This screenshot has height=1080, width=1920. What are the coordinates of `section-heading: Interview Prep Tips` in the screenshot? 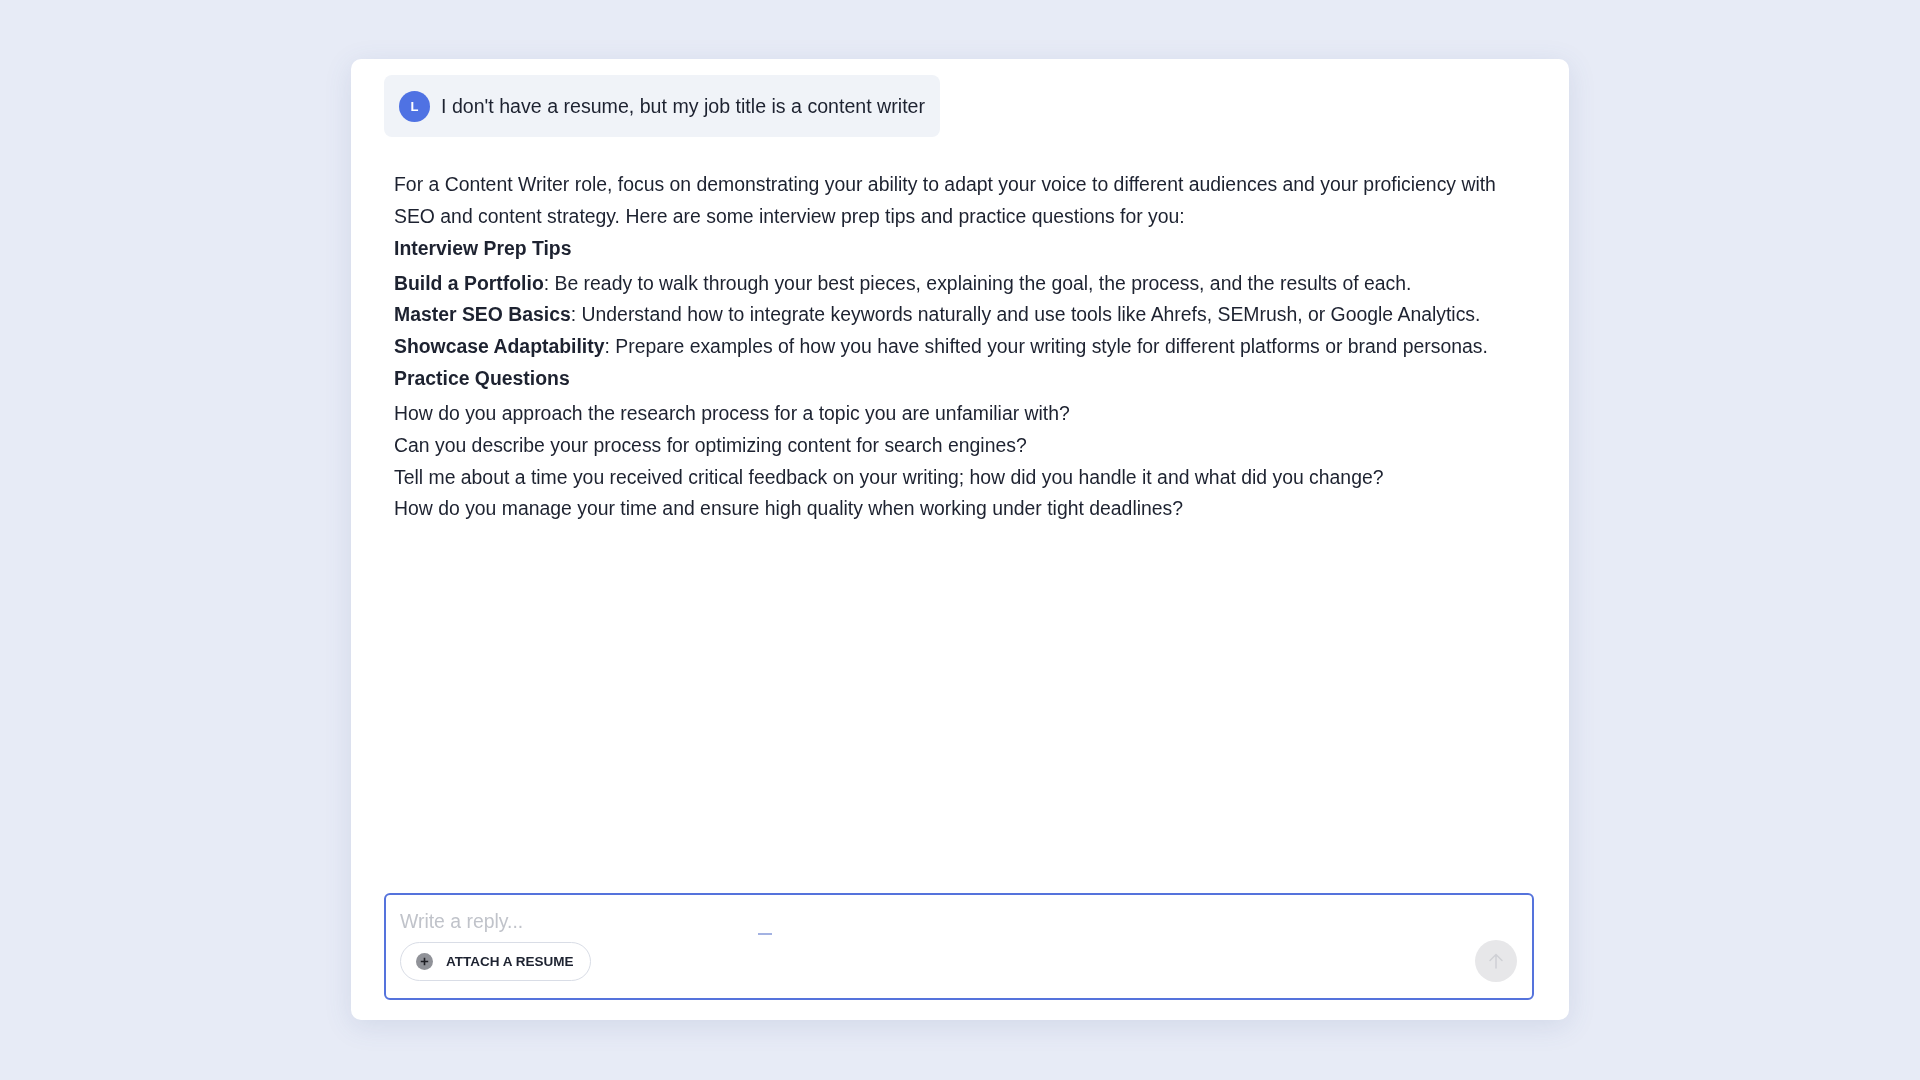 It's located at (483, 248).